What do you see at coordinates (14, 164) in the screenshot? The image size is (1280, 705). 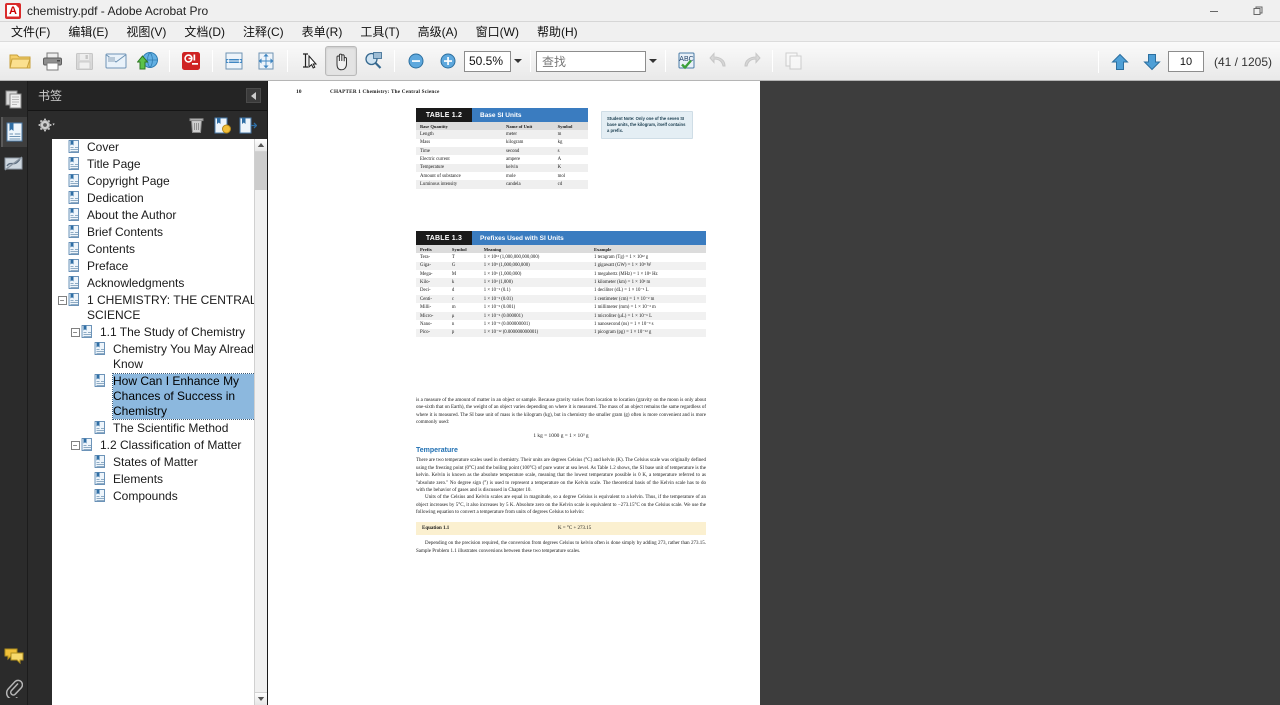 I see `signatures-panel-icon` at bounding box center [14, 164].